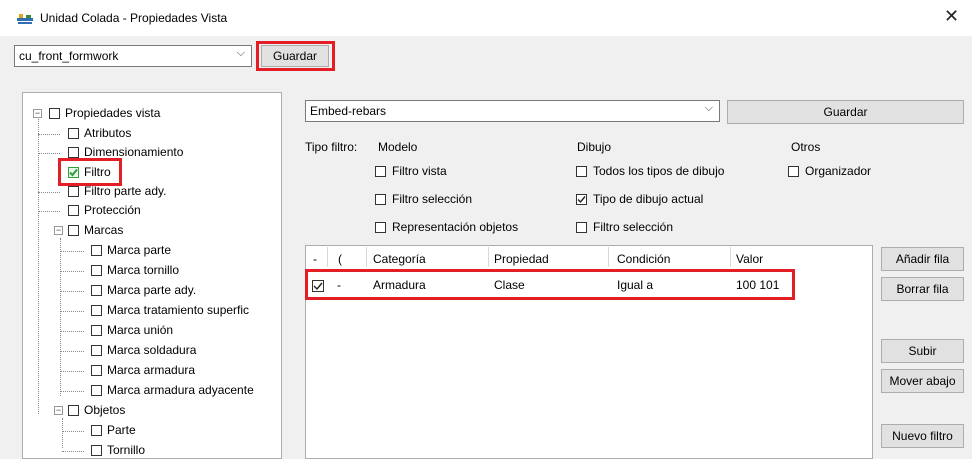  I want to click on organizador-label: Organizador, so click(838, 171).